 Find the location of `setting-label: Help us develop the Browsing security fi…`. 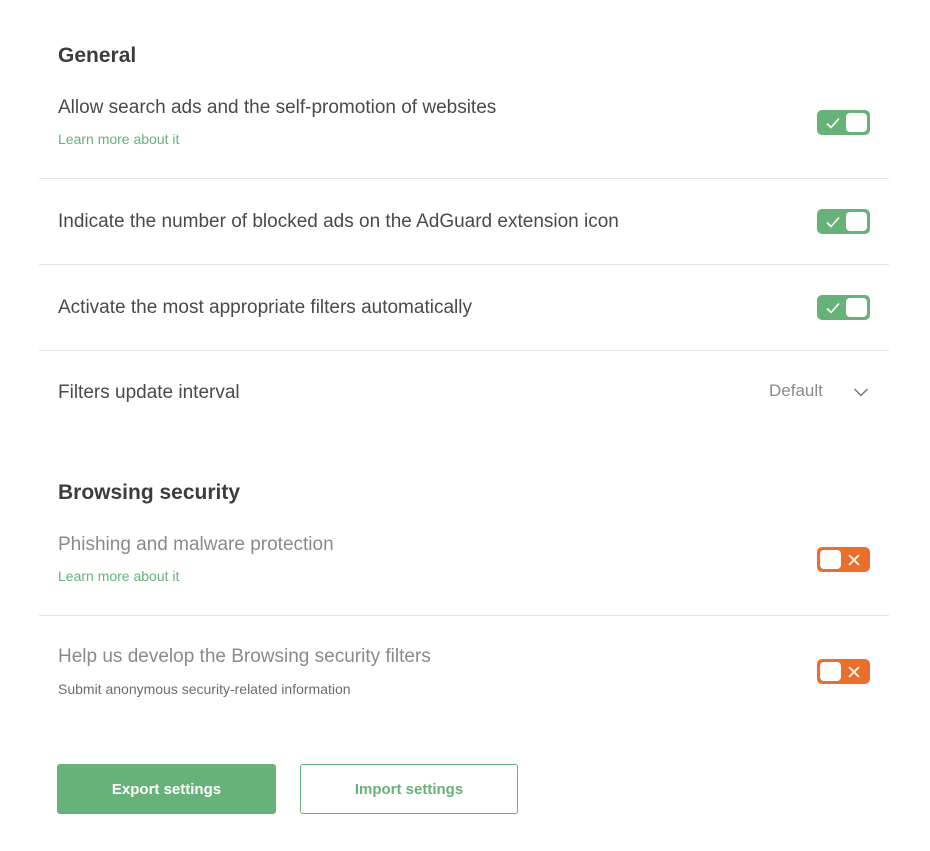

setting-label: Help us develop the Browsing security fi… is located at coordinates (244, 656).